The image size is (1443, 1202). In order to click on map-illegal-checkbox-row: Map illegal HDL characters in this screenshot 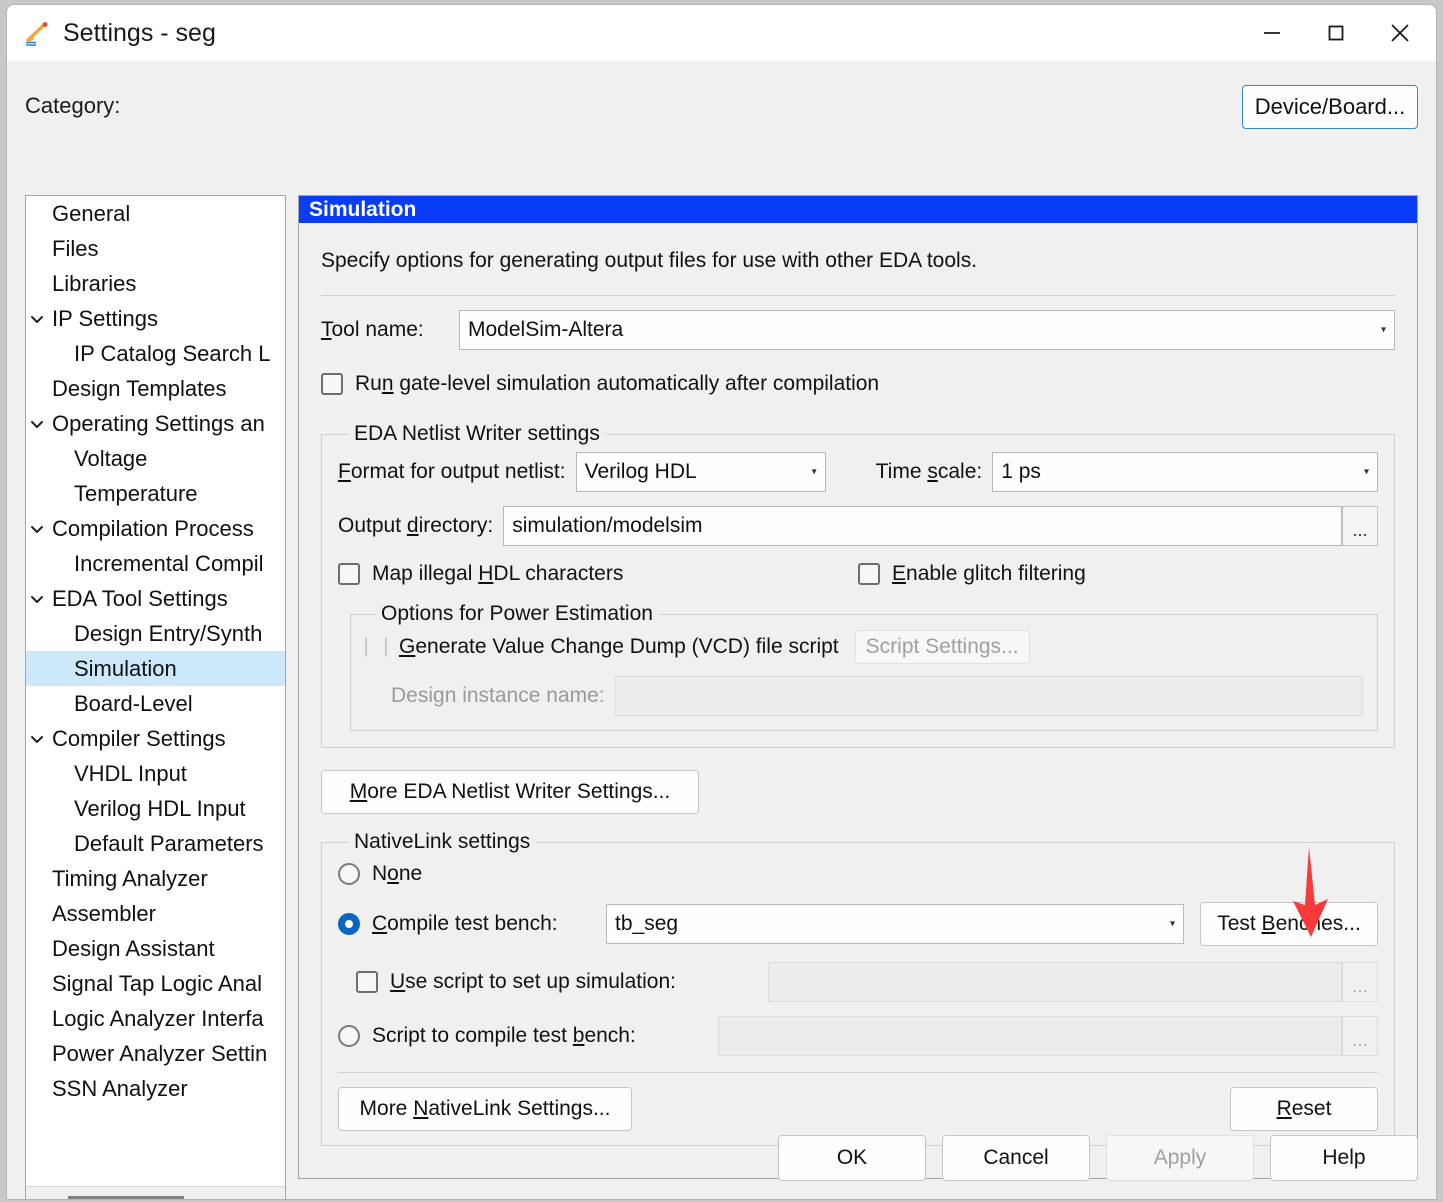, I will do `click(598, 574)`.